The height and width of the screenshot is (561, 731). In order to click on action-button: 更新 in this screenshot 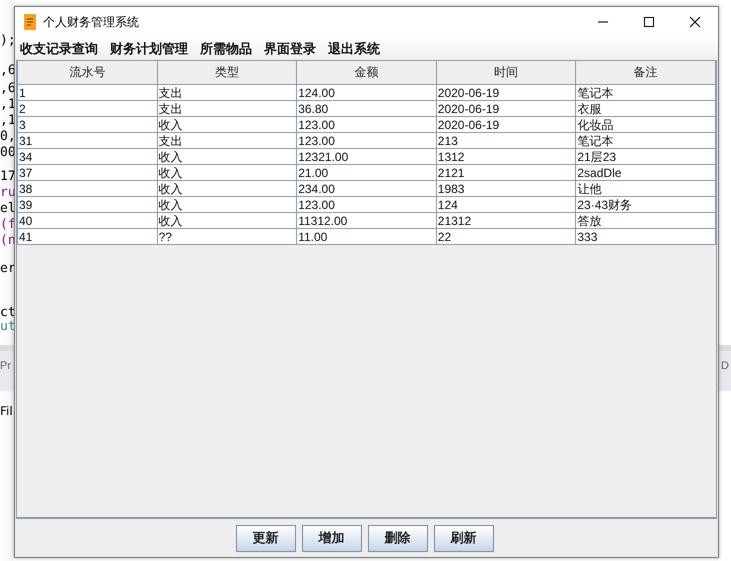, I will do `click(266, 538)`.